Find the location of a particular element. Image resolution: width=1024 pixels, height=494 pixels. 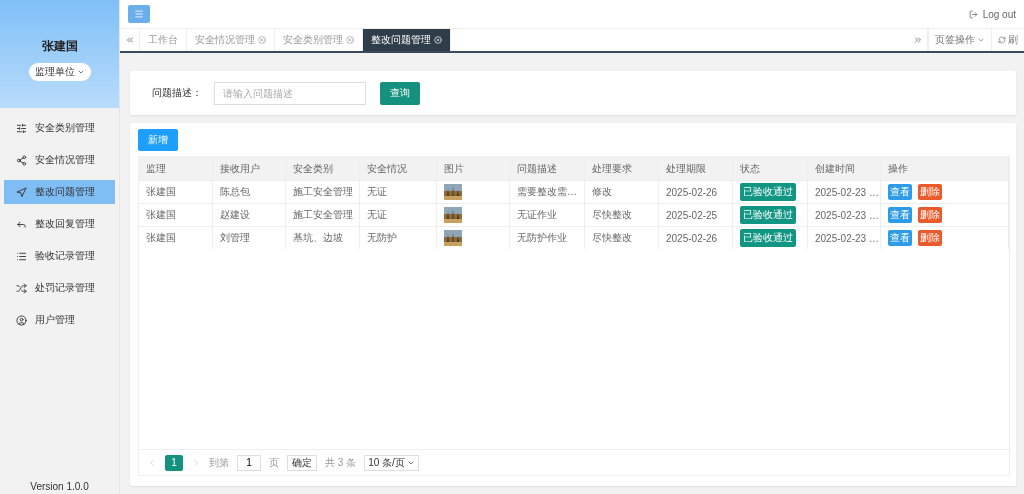

caret-icon is located at coordinates (981, 40).